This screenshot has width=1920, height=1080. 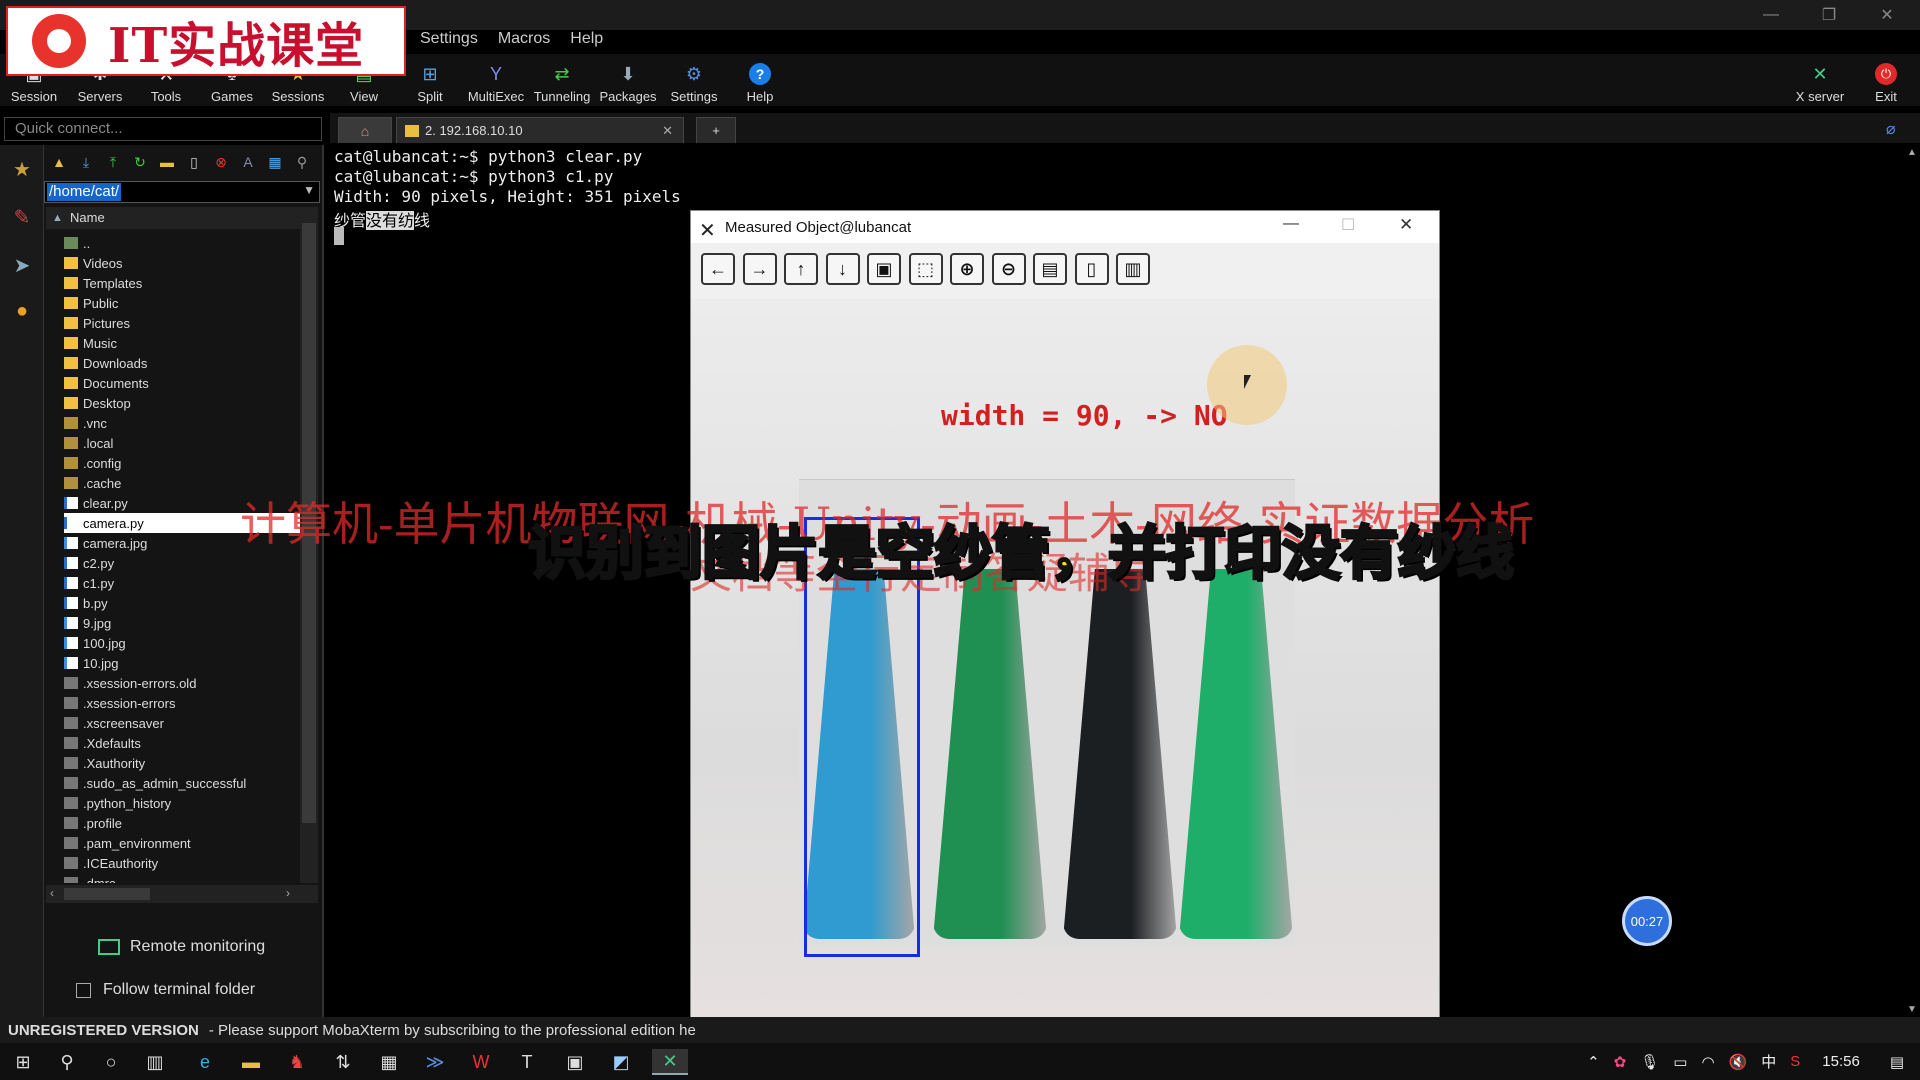 I want to click on tools-side-icon: ✎, so click(x=22, y=217).